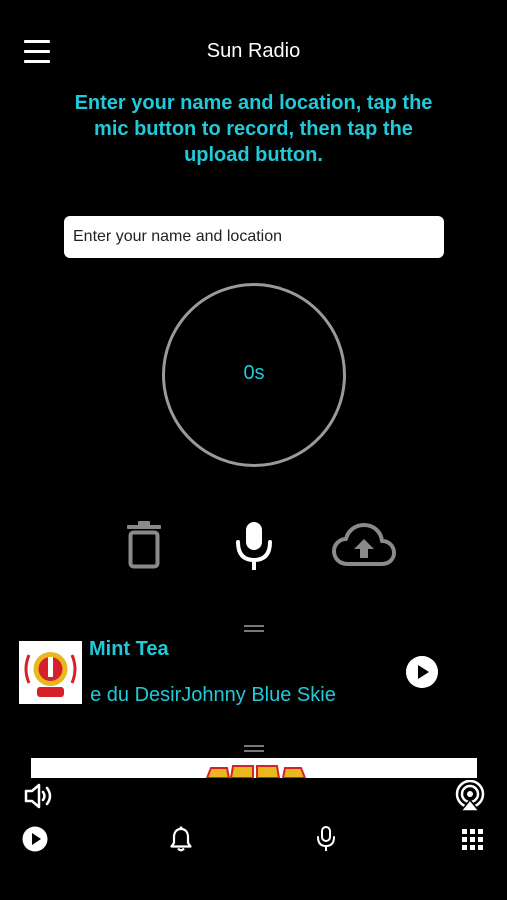  What do you see at coordinates (39, 796) in the screenshot?
I see `speaker-icon` at bounding box center [39, 796].